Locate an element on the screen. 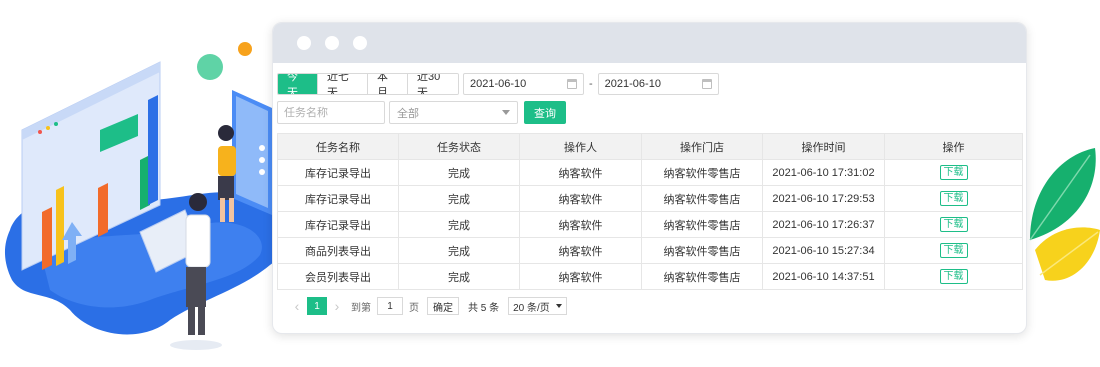 This screenshot has width=1100, height=367. date-range-tabs: 今天 近七天 本月 近30天 is located at coordinates (368, 84).